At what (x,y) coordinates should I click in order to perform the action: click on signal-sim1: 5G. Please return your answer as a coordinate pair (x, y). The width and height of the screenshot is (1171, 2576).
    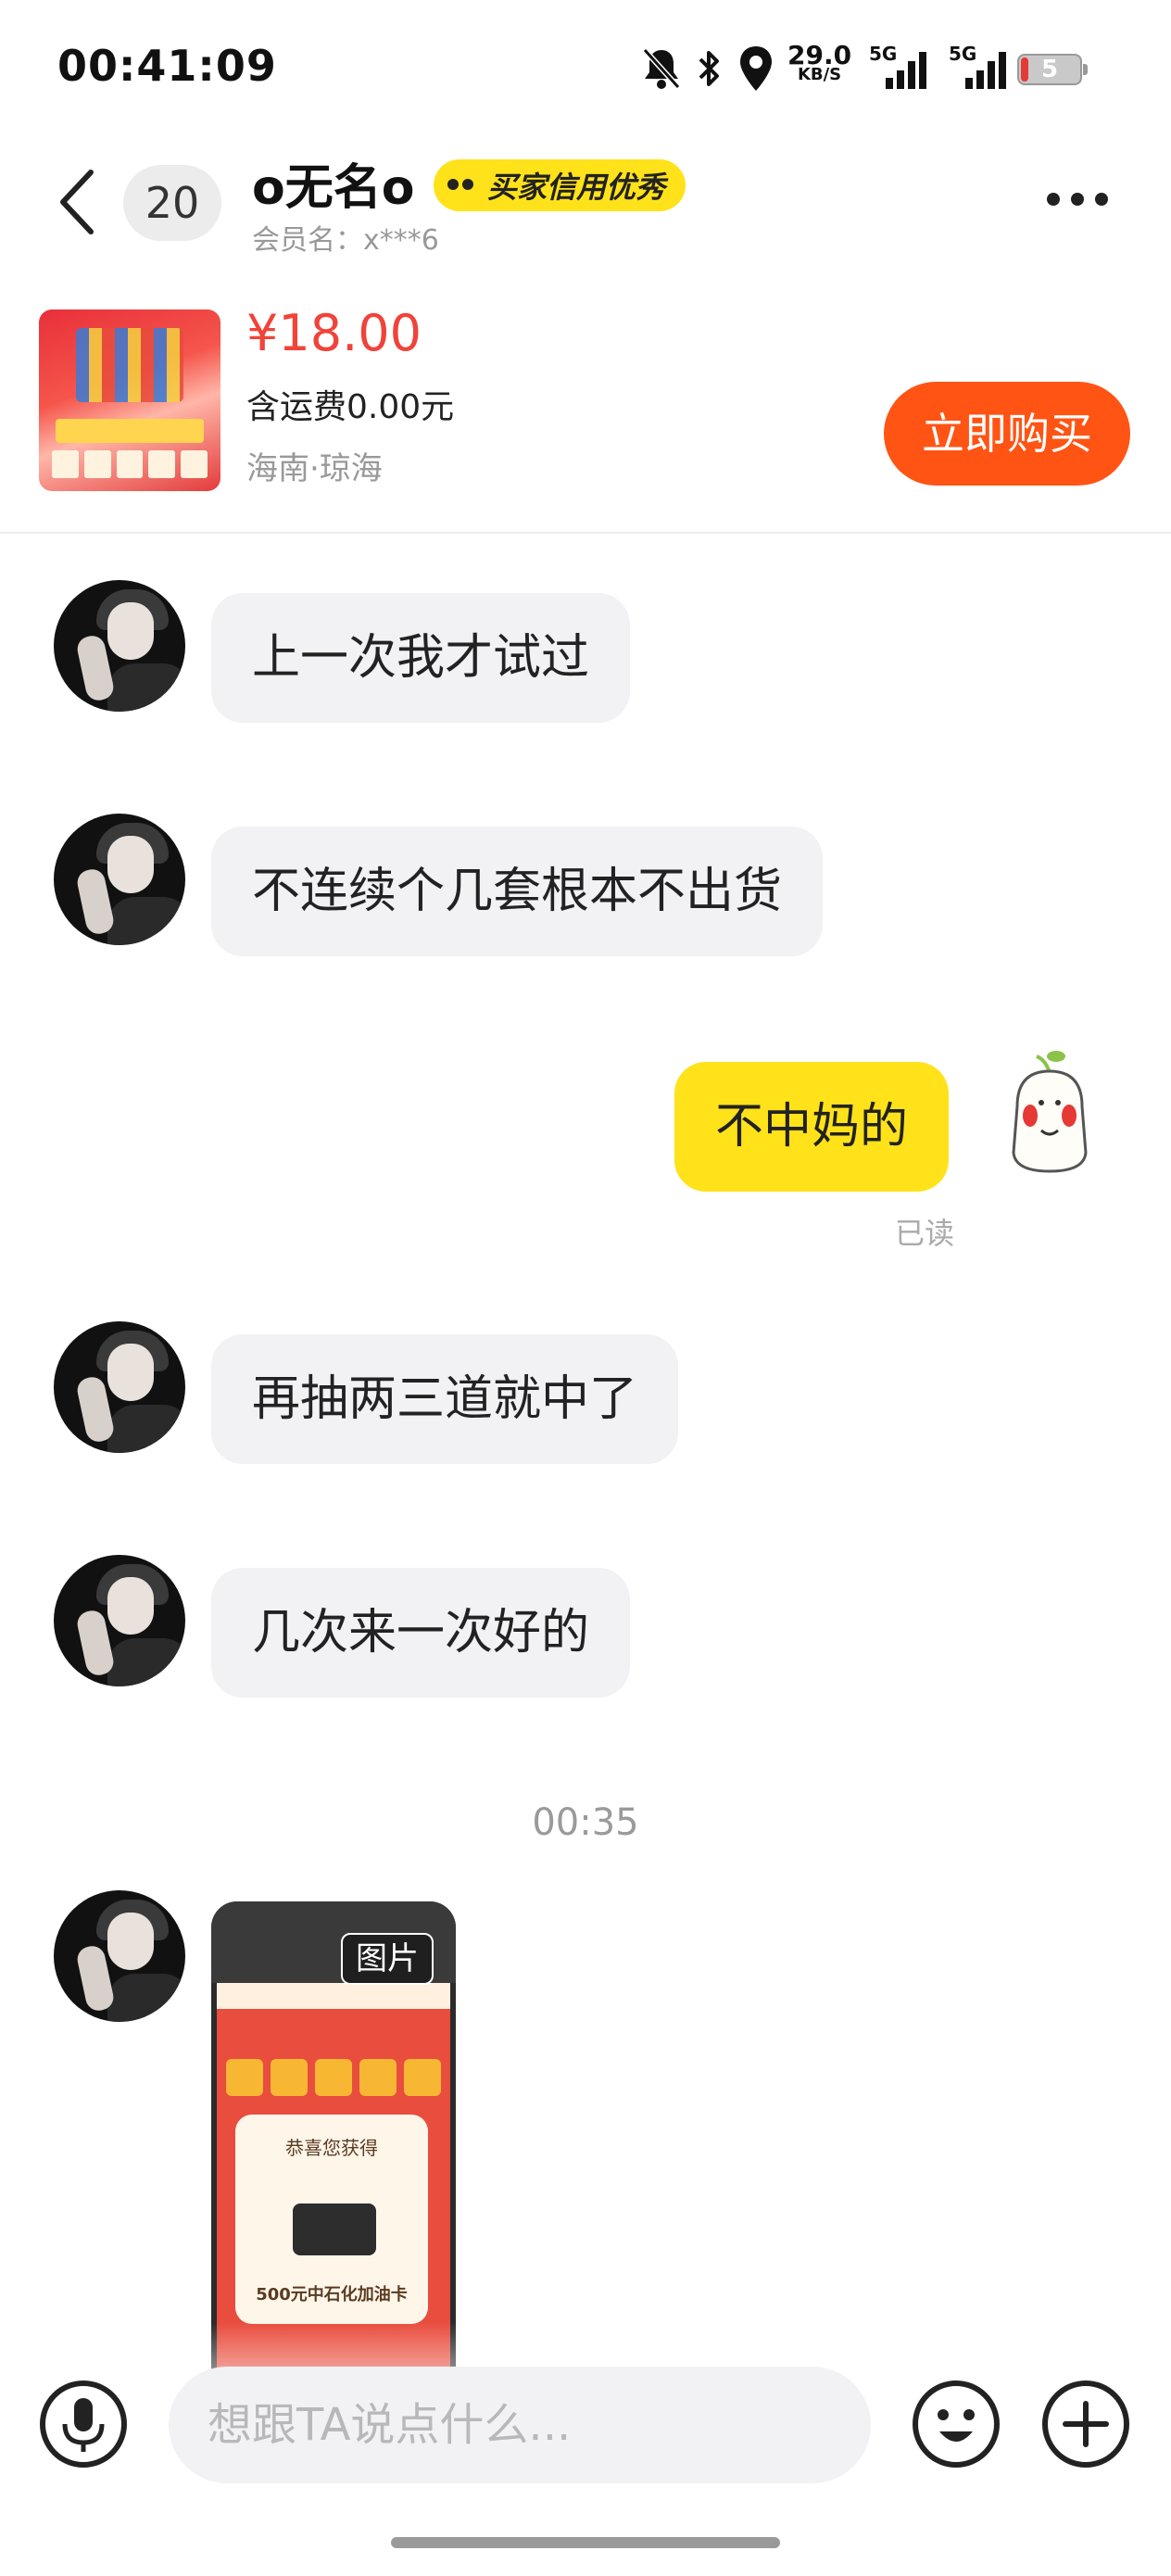
    Looking at the image, I should click on (897, 67).